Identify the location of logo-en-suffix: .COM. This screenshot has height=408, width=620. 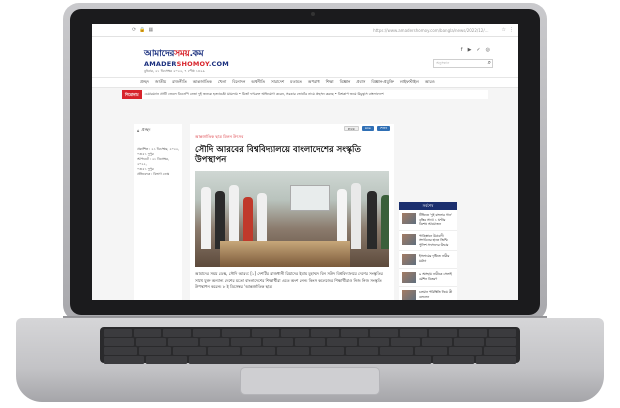
(218, 64).